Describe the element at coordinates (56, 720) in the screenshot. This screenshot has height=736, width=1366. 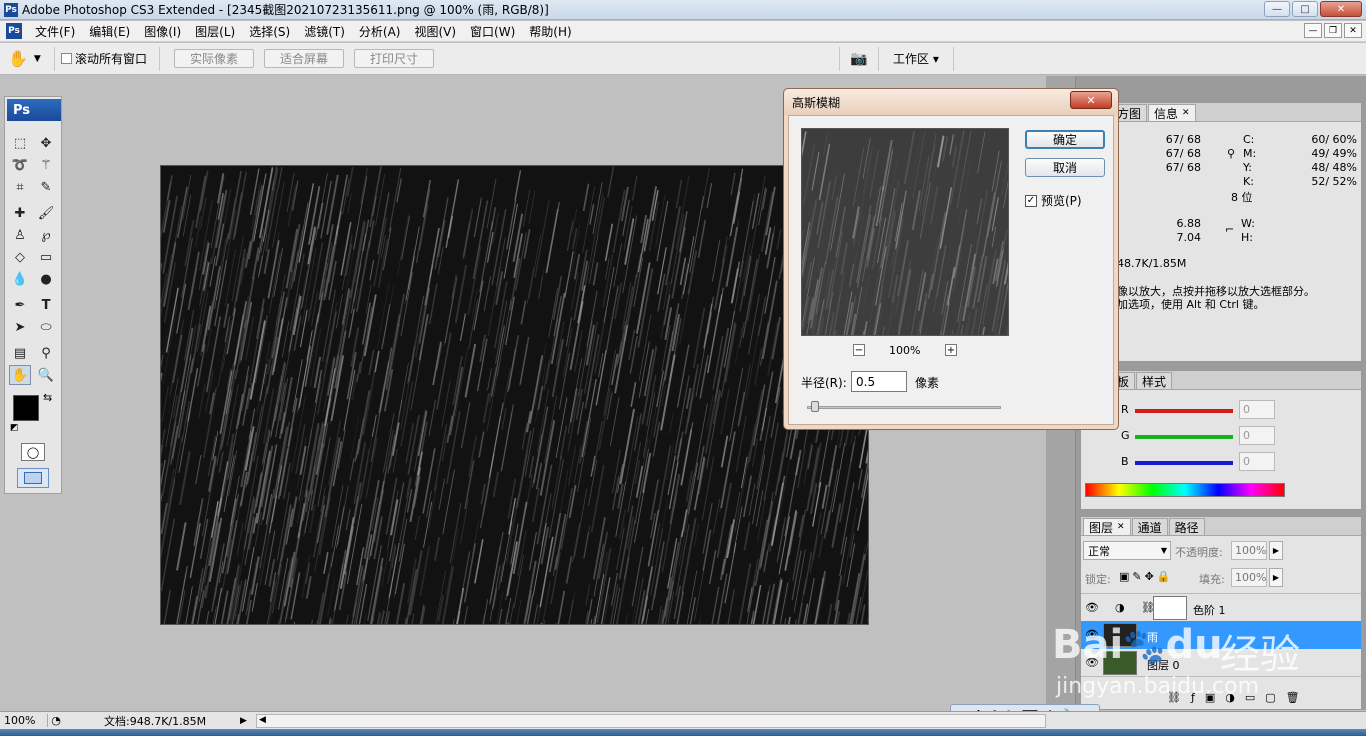
I see `status-icon: ◔` at that location.